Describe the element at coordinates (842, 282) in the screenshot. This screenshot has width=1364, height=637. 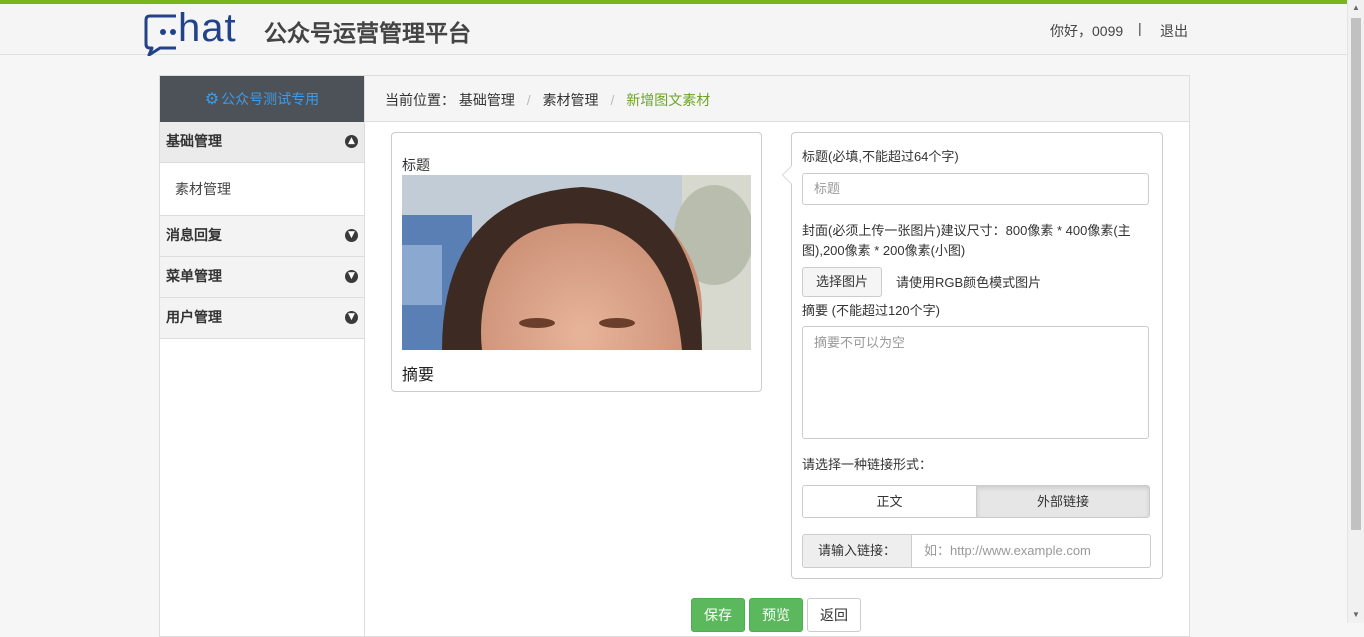
I see `choose-image-button: 选择图片` at that location.